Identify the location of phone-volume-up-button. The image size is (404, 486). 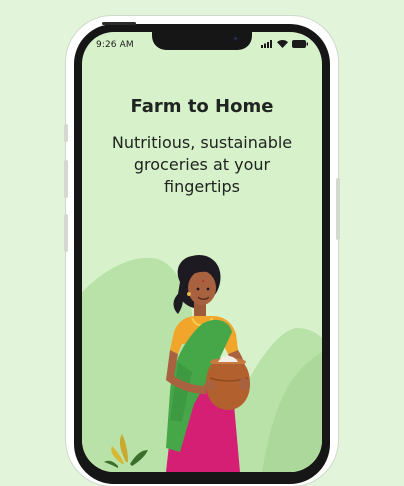
(66, 179).